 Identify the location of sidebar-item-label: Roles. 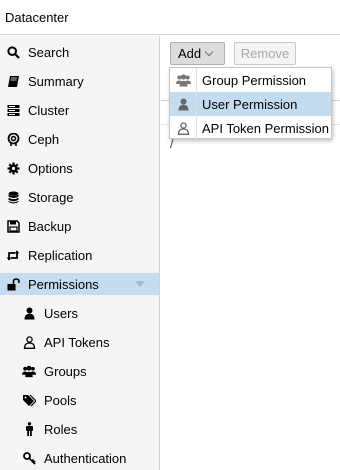
(61, 429).